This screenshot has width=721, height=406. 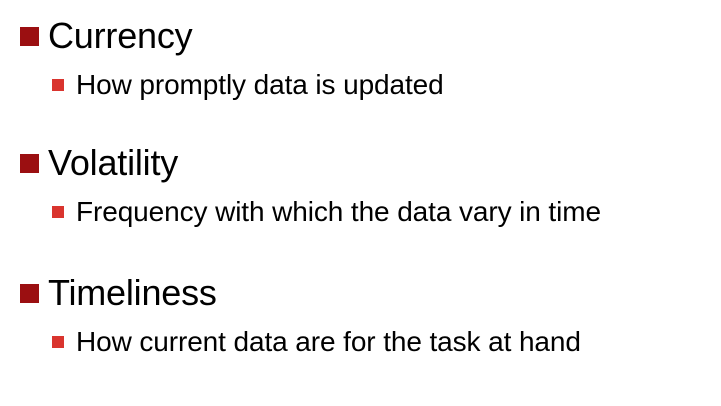 I want to click on bullet-title: Timeliness, so click(x=132, y=292).